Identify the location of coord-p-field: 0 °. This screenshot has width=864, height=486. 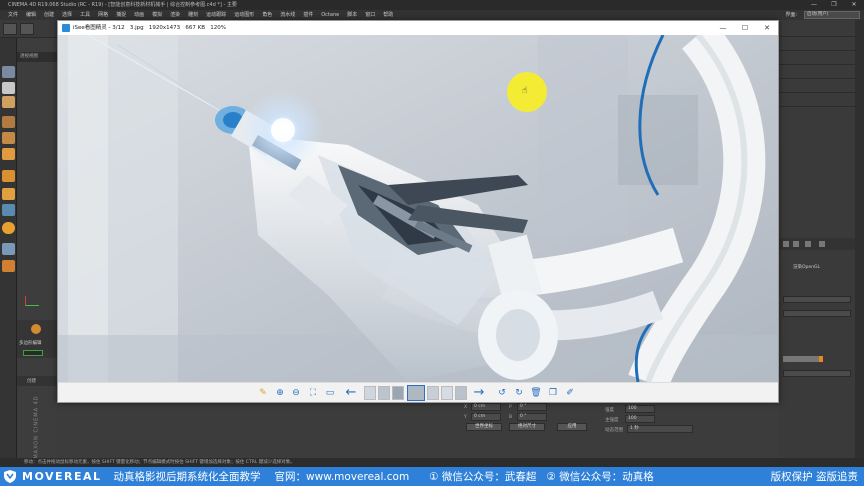
(532, 407).